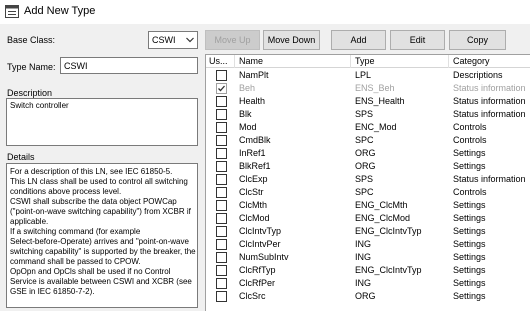 This screenshot has height=311, width=530. Describe the element at coordinates (400, 61) in the screenshot. I see `header-type: Type` at that location.